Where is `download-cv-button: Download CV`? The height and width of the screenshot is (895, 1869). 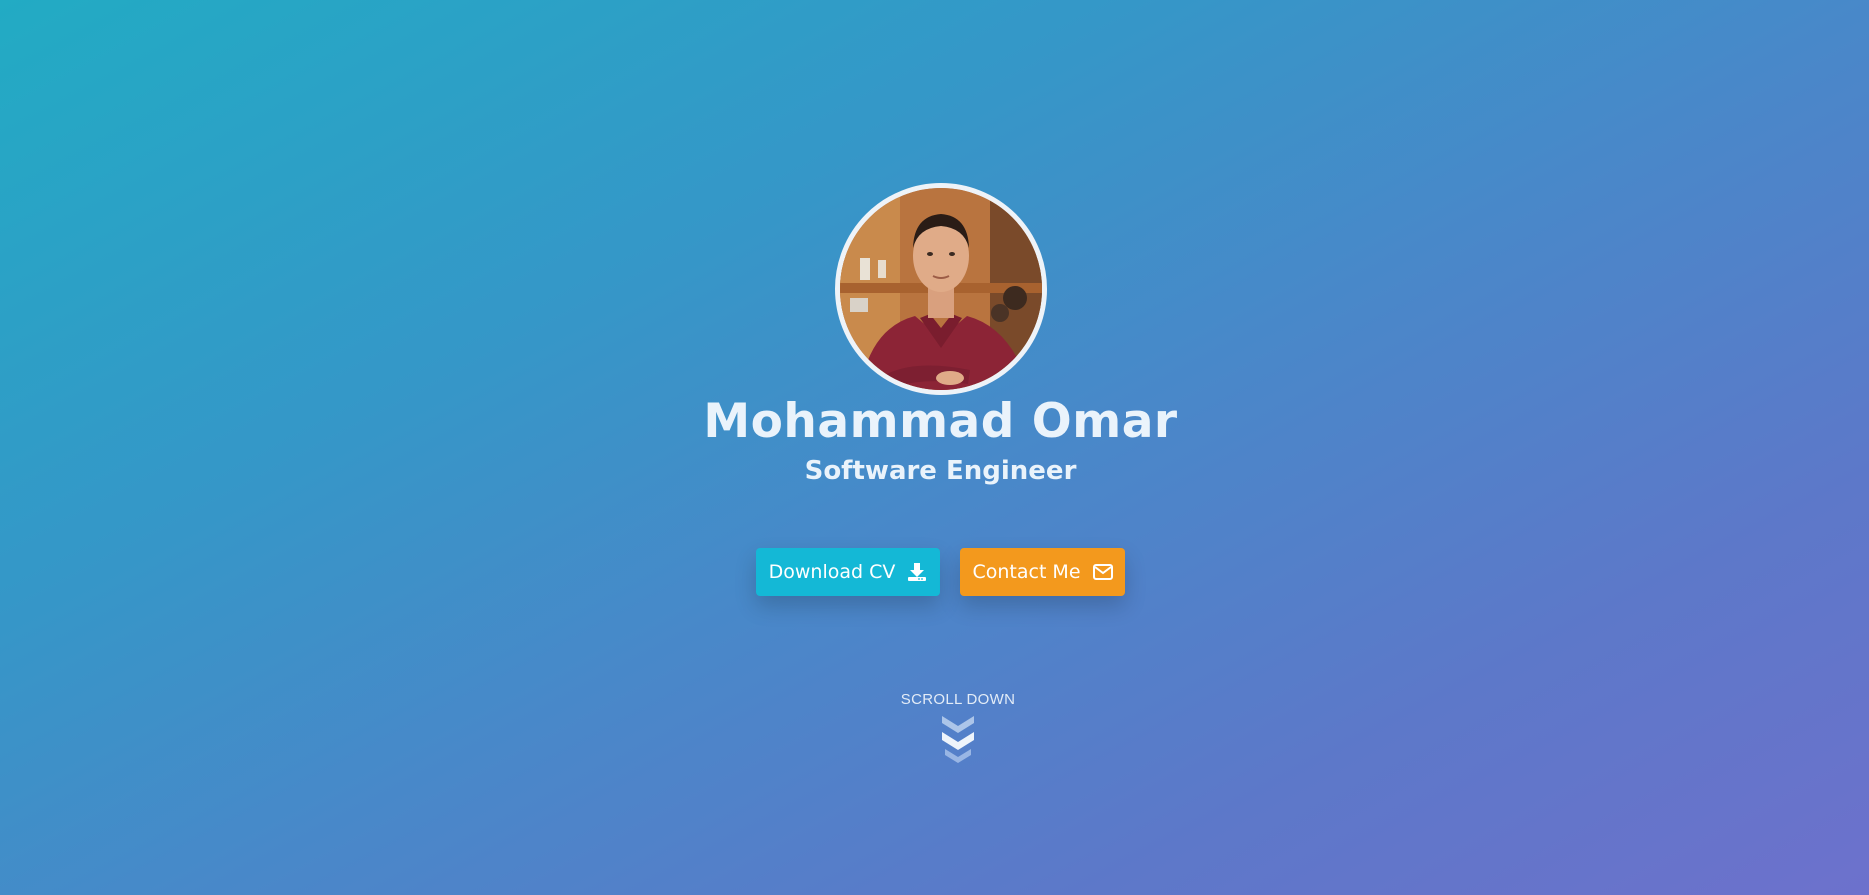
download-cv-button: Download CV is located at coordinates (848, 572).